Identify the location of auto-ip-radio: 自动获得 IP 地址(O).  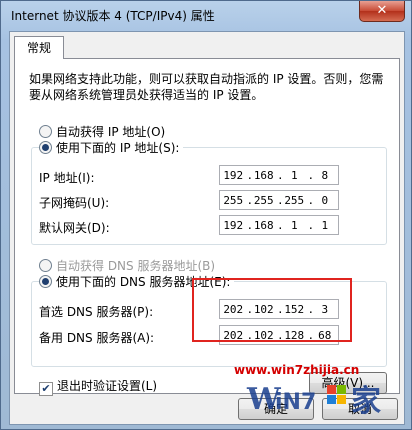
(102, 131).